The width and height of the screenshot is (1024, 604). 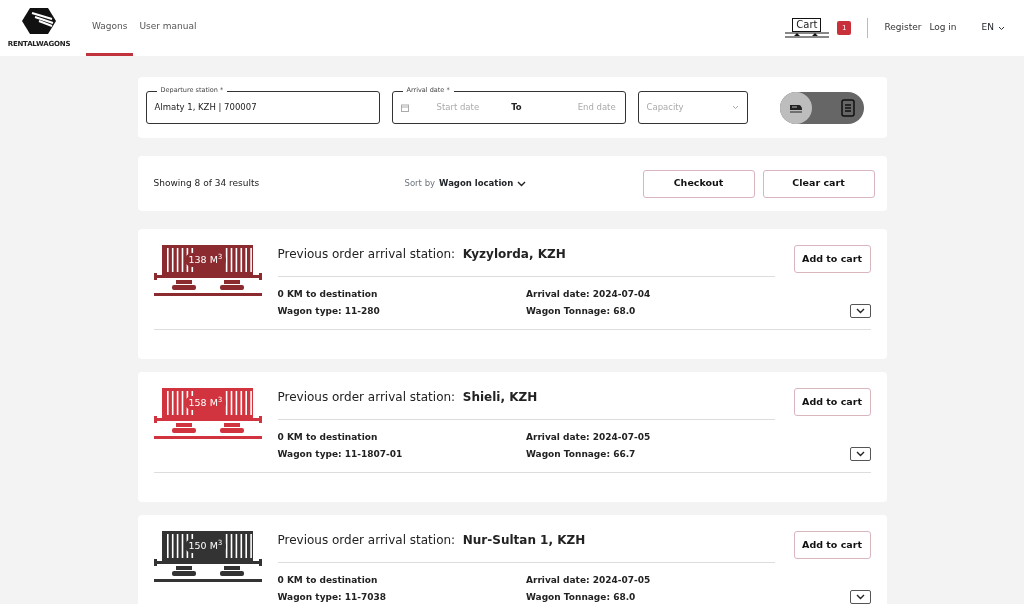 What do you see at coordinates (422, 254) in the screenshot?
I see `station-title: Previous order arrival station: Kyzylorda, KZH` at bounding box center [422, 254].